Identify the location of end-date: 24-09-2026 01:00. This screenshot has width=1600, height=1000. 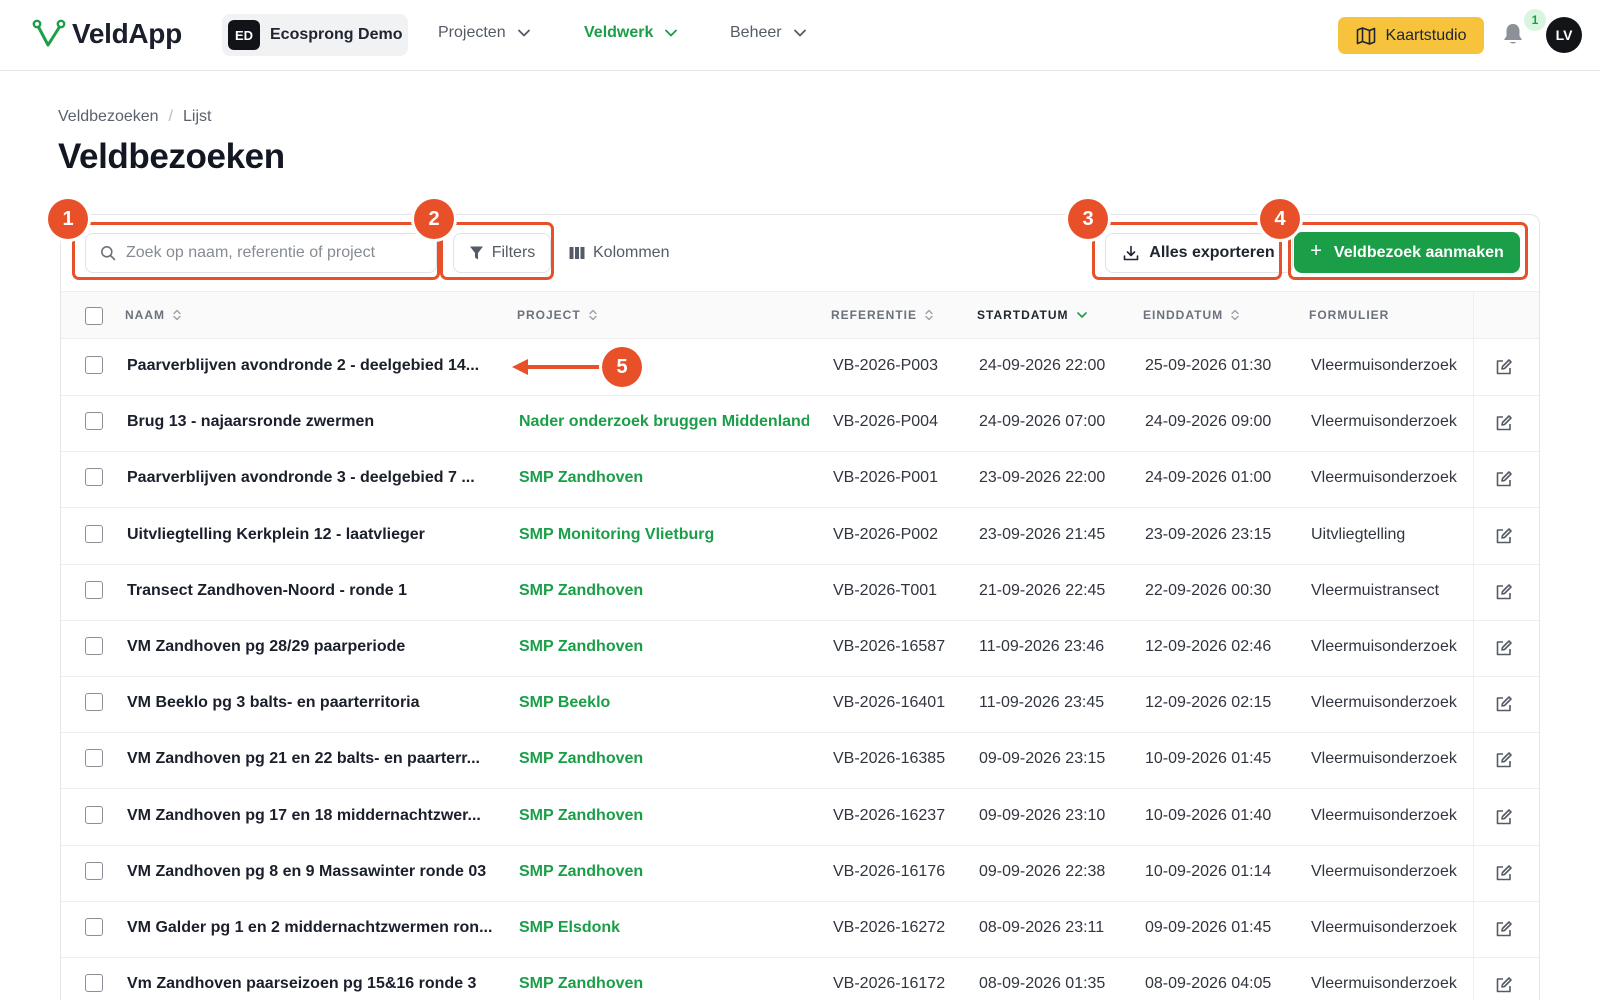
(1208, 478).